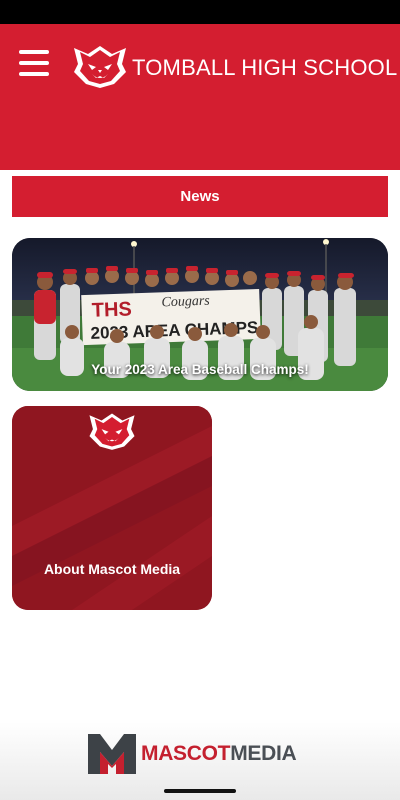  I want to click on about-card-label: About Mascot Media, so click(112, 569).